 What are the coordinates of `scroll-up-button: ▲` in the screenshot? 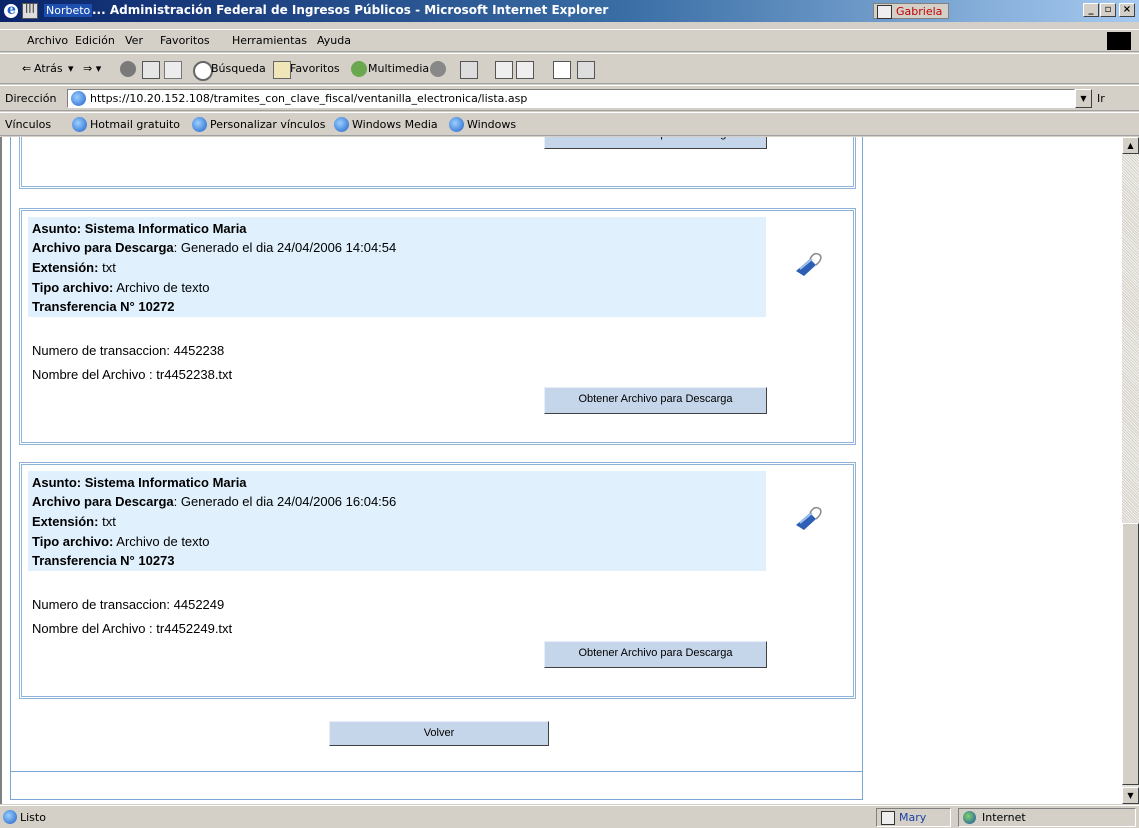 It's located at (1130, 145).